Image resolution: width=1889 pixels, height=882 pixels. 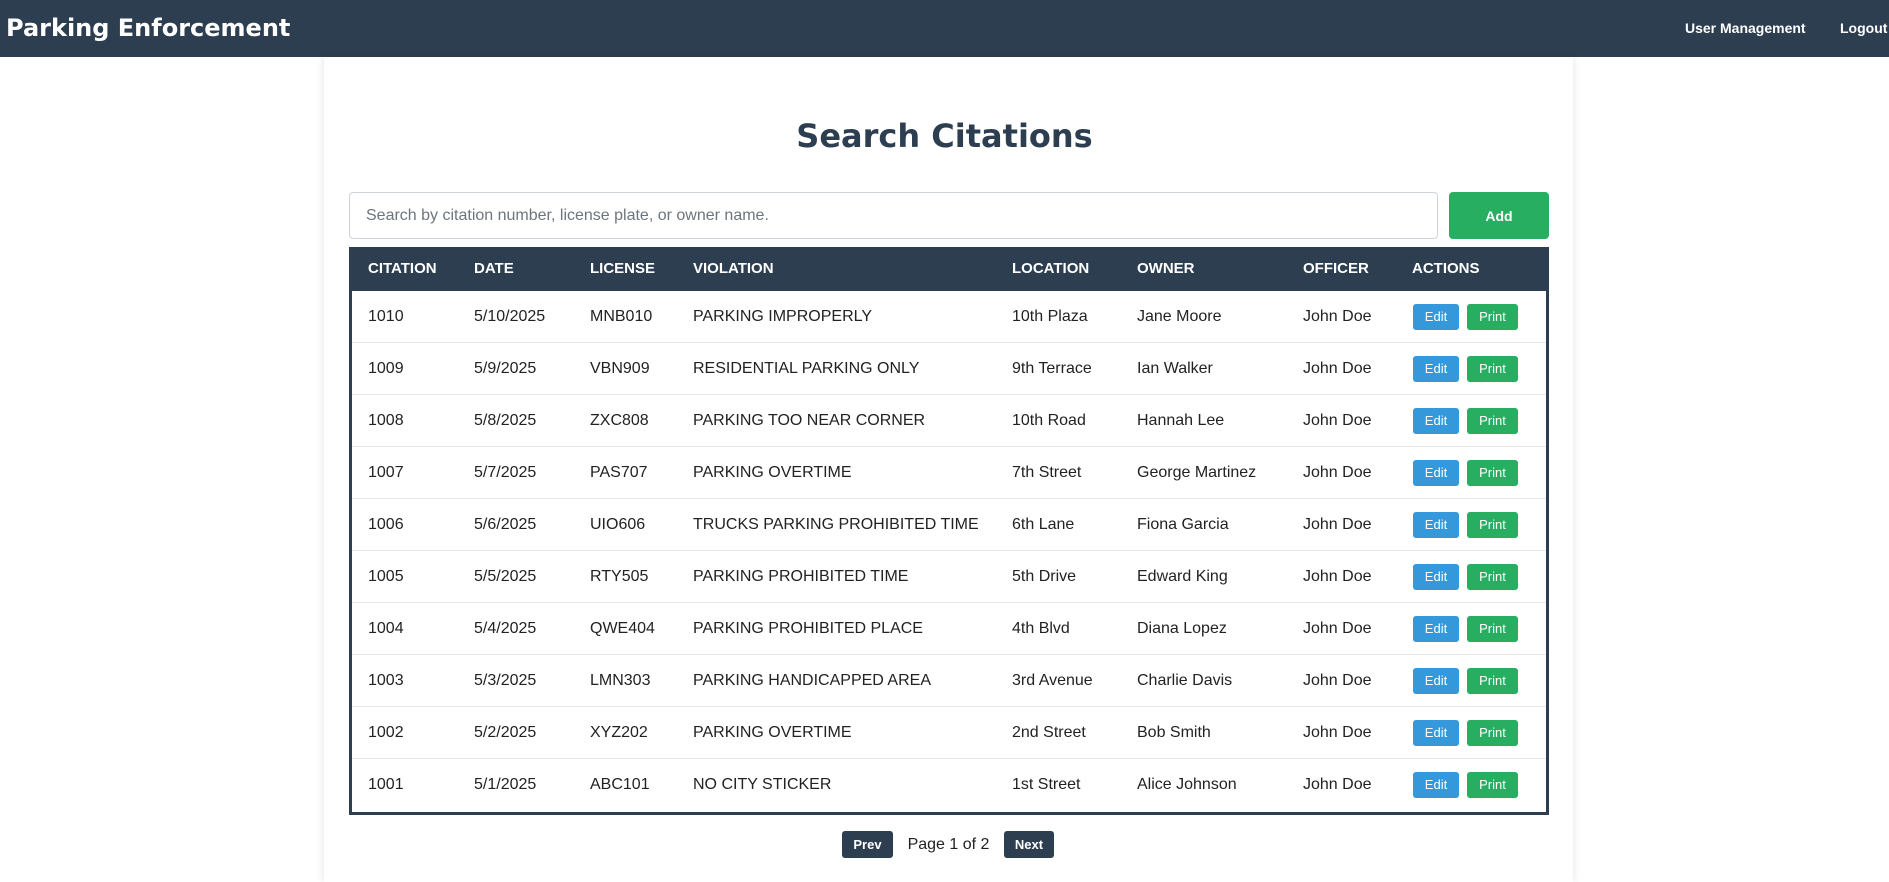 I want to click on cell-date: 5/9/2025, so click(x=505, y=368).